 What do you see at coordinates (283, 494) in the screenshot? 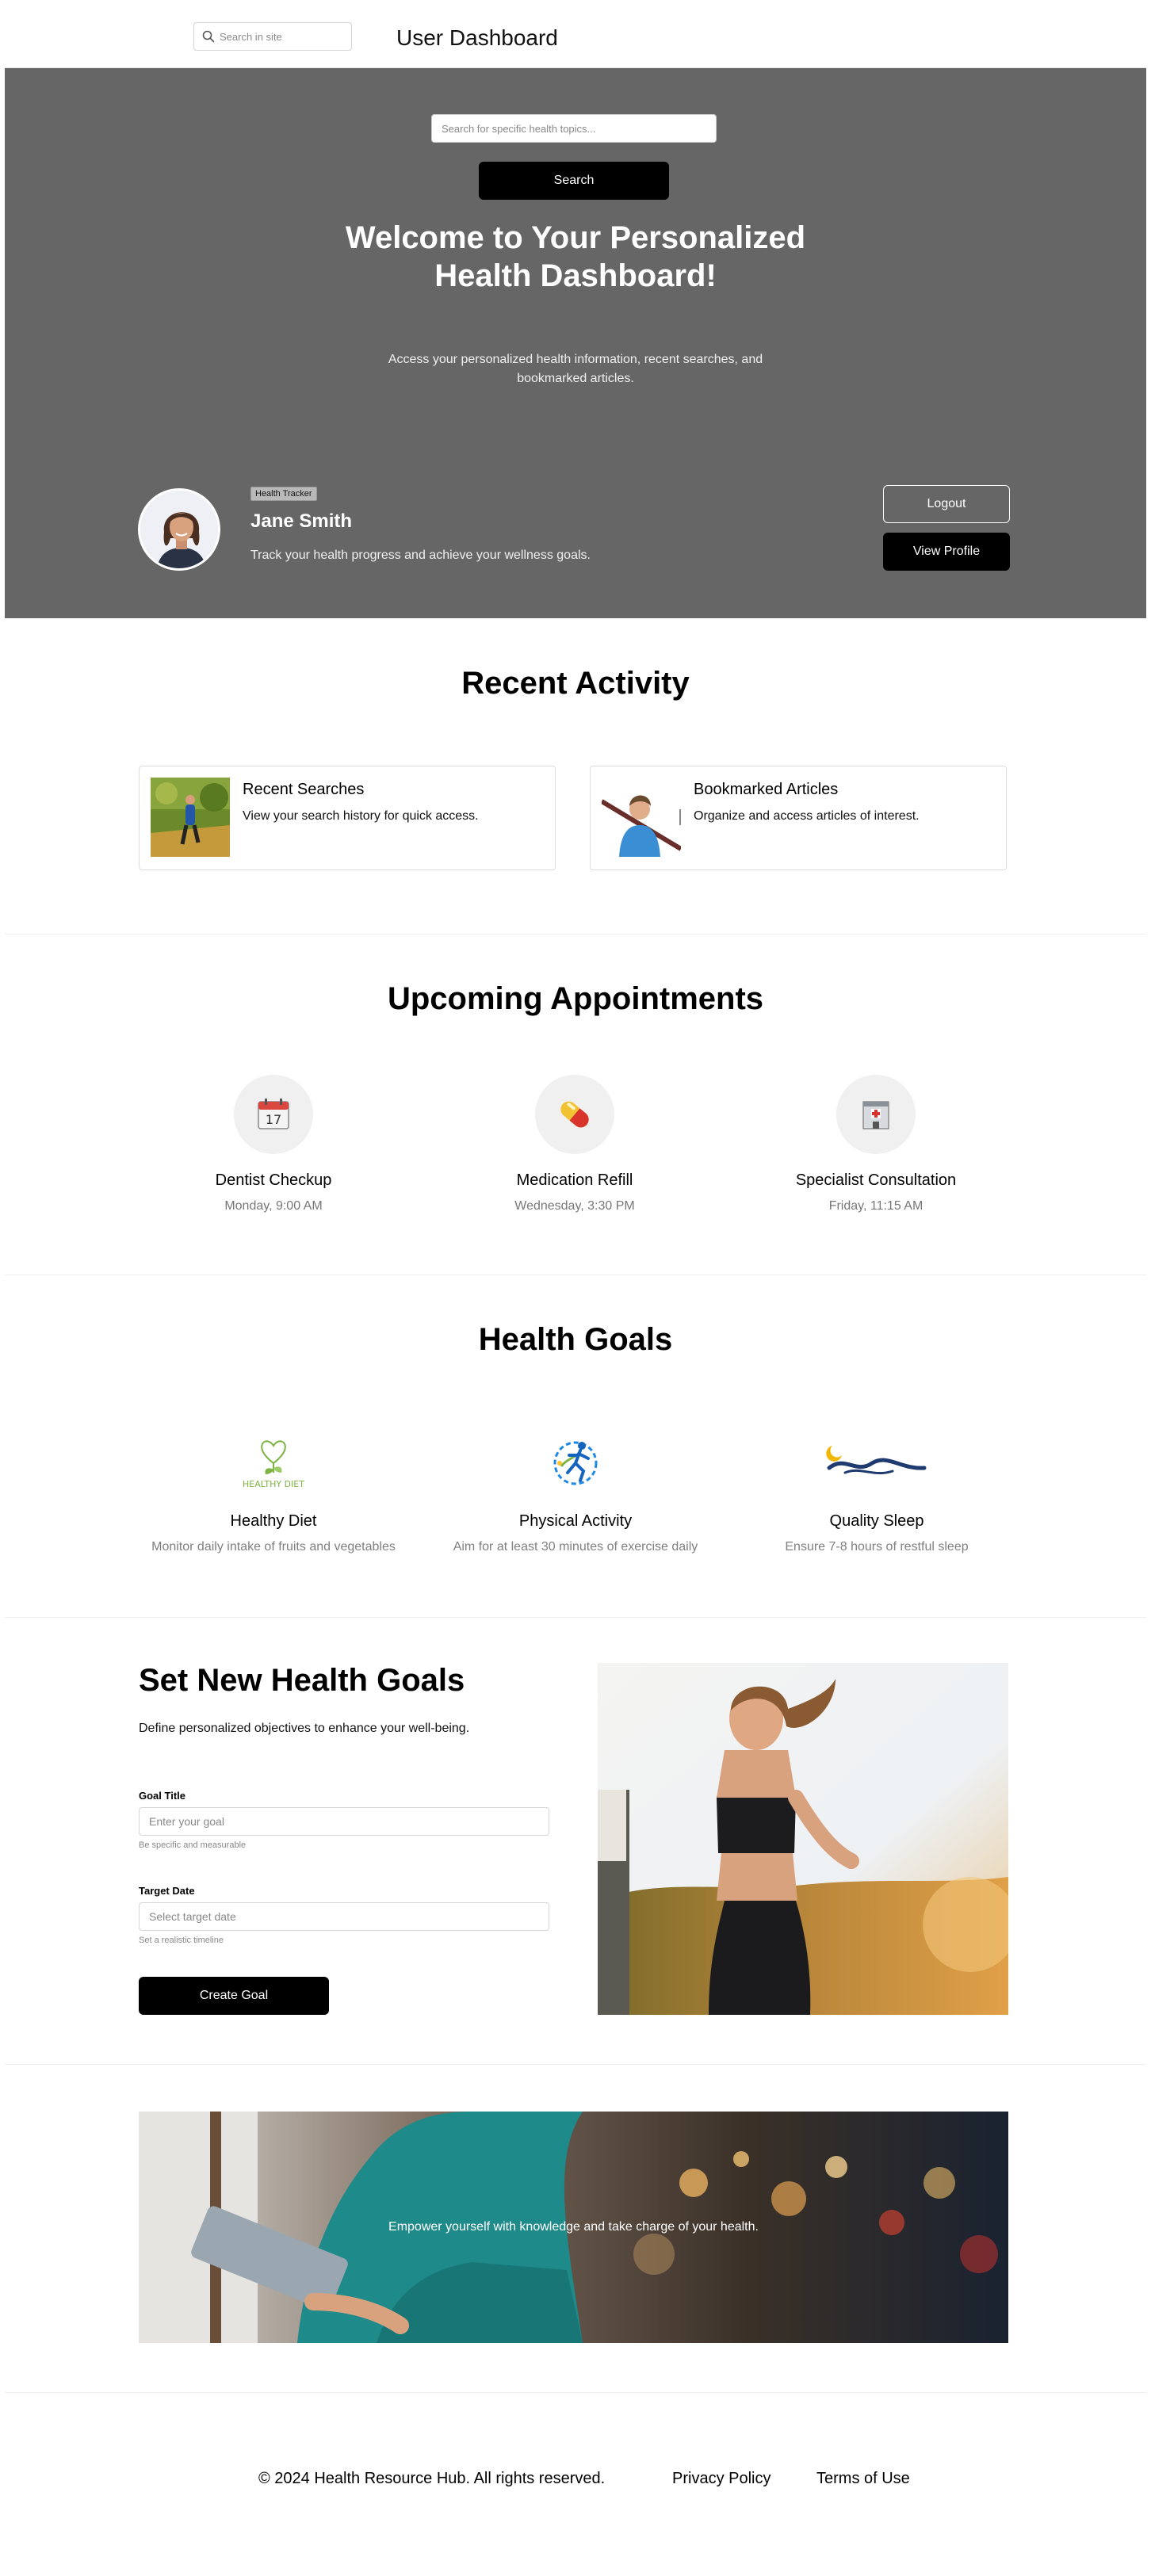
I see `profile-badge: Health Tracker` at bounding box center [283, 494].